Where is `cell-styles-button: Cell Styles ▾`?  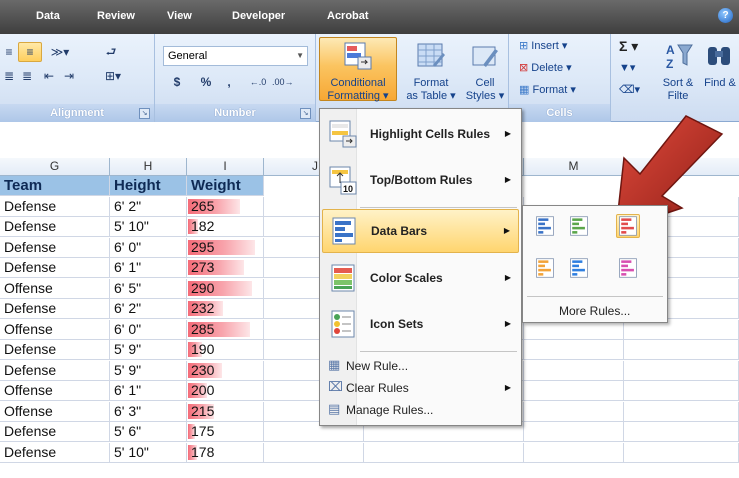
cell-styles-button: Cell Styles ▾ is located at coordinates (485, 69).